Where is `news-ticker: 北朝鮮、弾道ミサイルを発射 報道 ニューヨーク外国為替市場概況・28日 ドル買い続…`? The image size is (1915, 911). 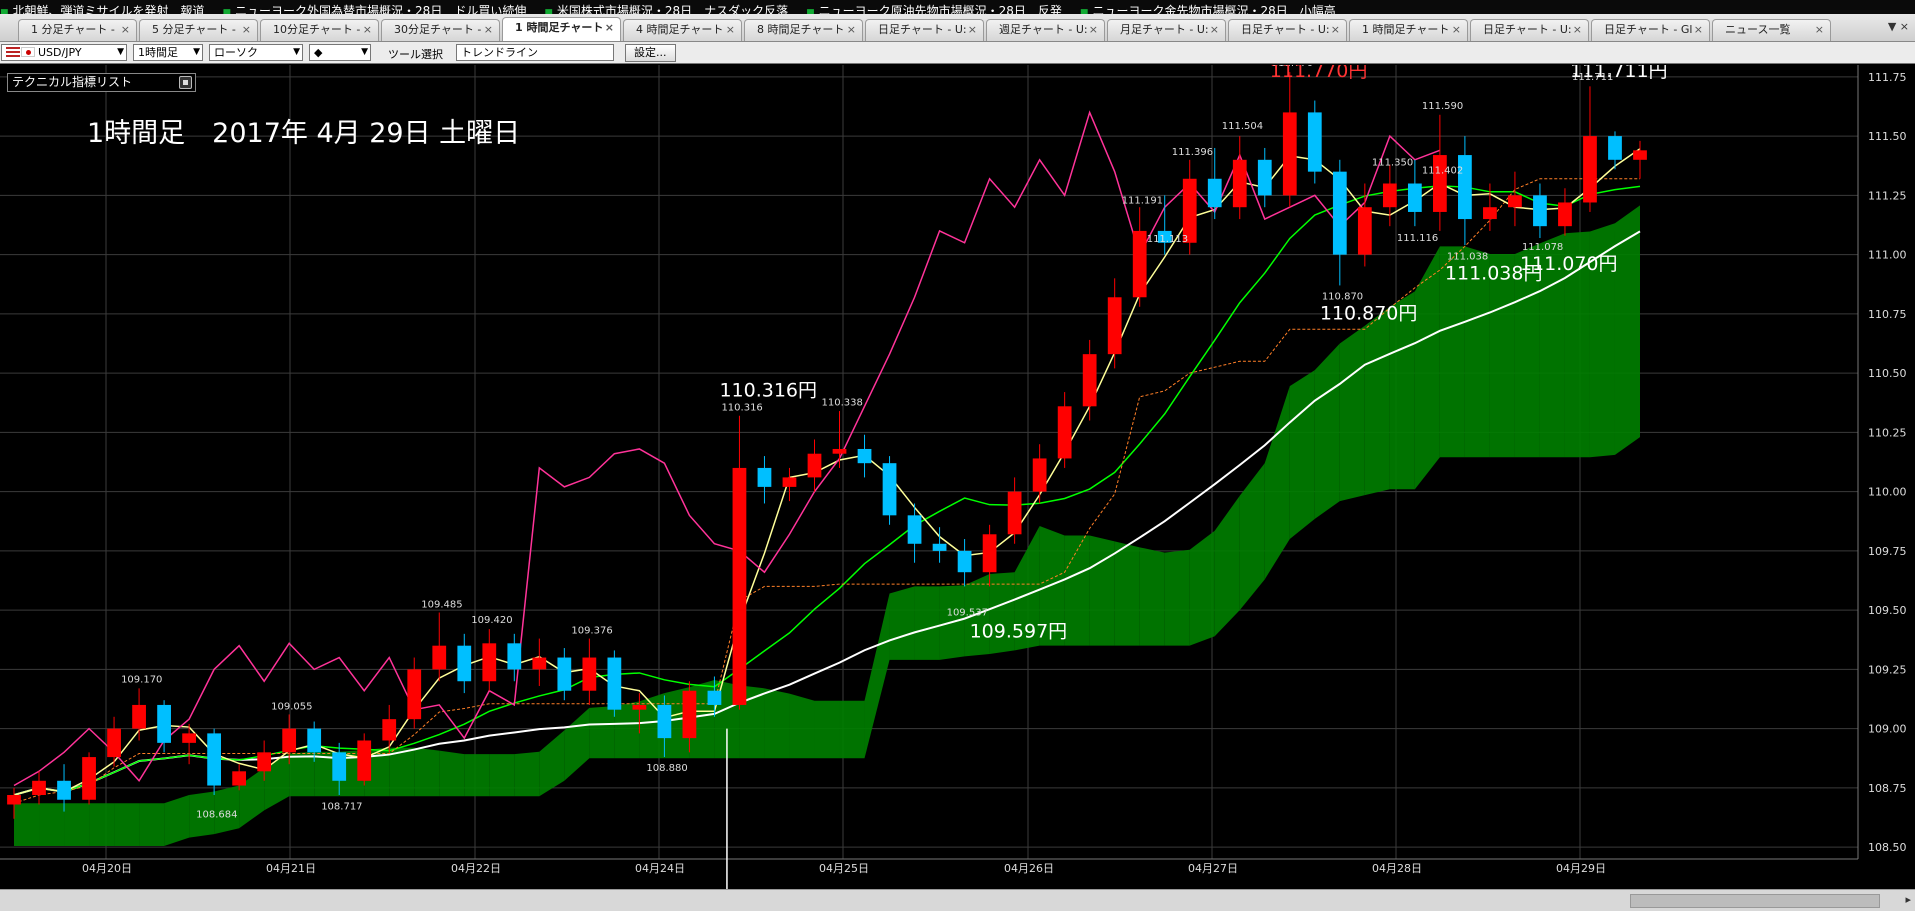
news-ticker: 北朝鮮、弾道ミサイルを発射 報道 ニューヨーク外国為替市場概況・28日 ドル買い続… is located at coordinates (957, 7).